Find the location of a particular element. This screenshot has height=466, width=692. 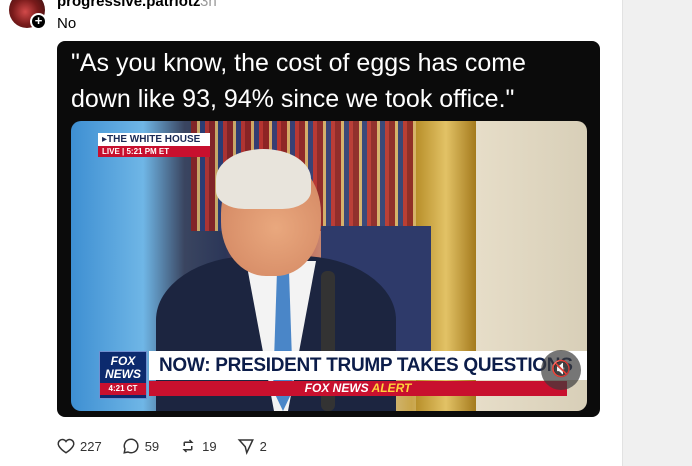

like-count: 227 is located at coordinates (91, 446).